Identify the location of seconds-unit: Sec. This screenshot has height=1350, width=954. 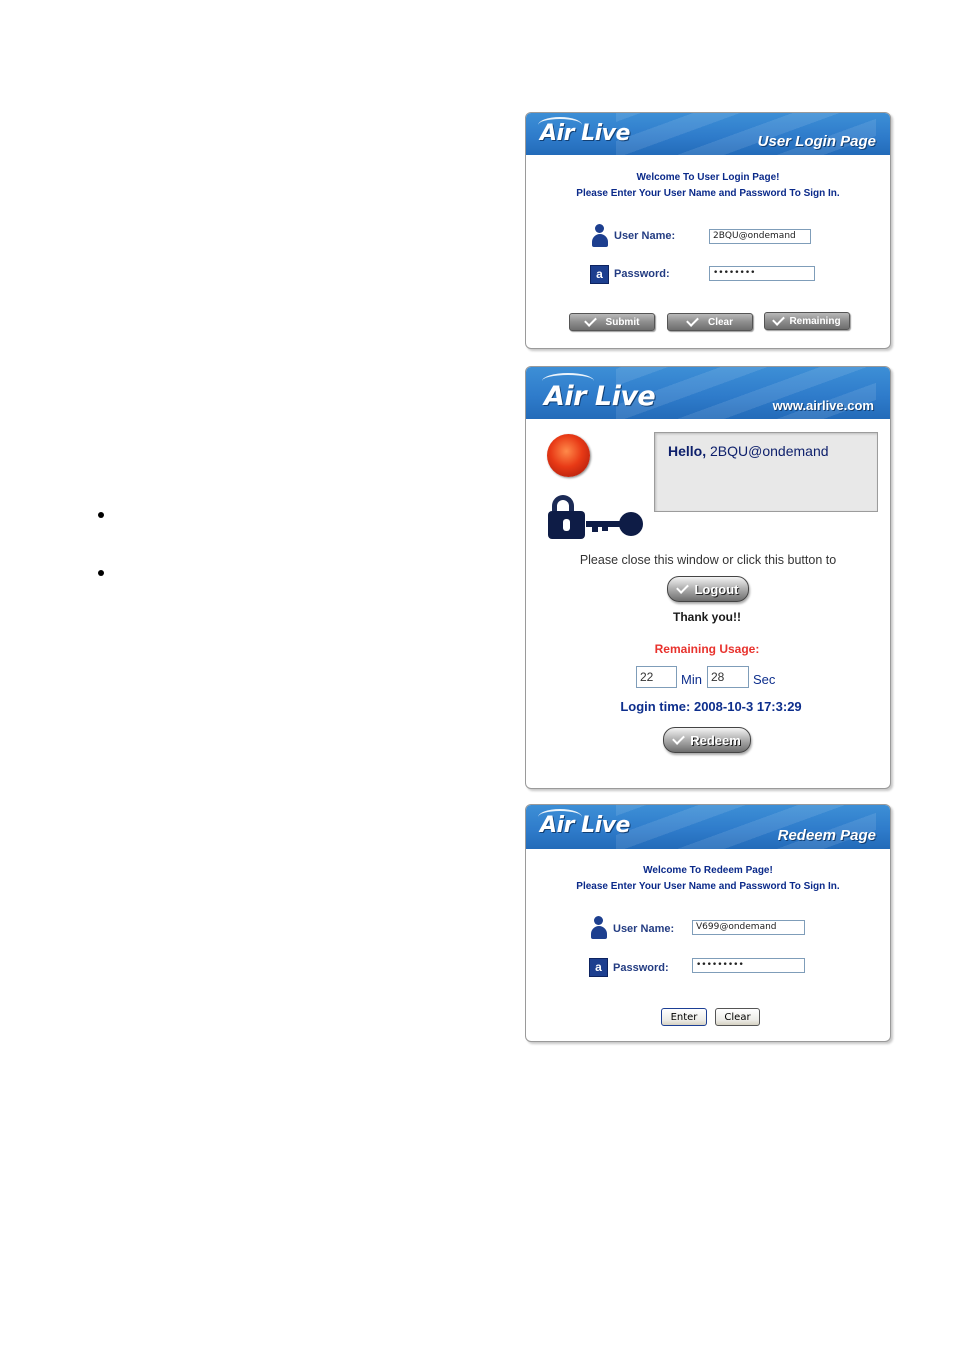
(764, 679).